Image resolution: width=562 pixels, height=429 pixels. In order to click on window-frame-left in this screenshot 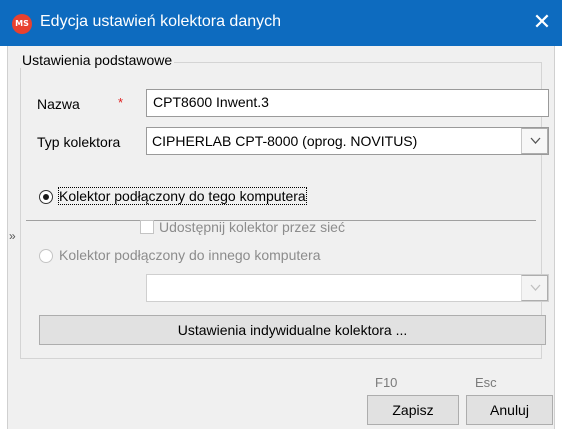, I will do `click(4, 237)`.